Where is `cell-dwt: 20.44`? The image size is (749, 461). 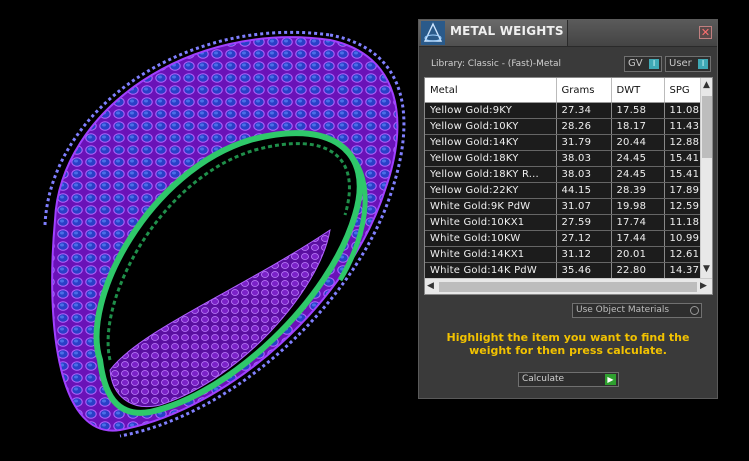 cell-dwt: 20.44 is located at coordinates (638, 142).